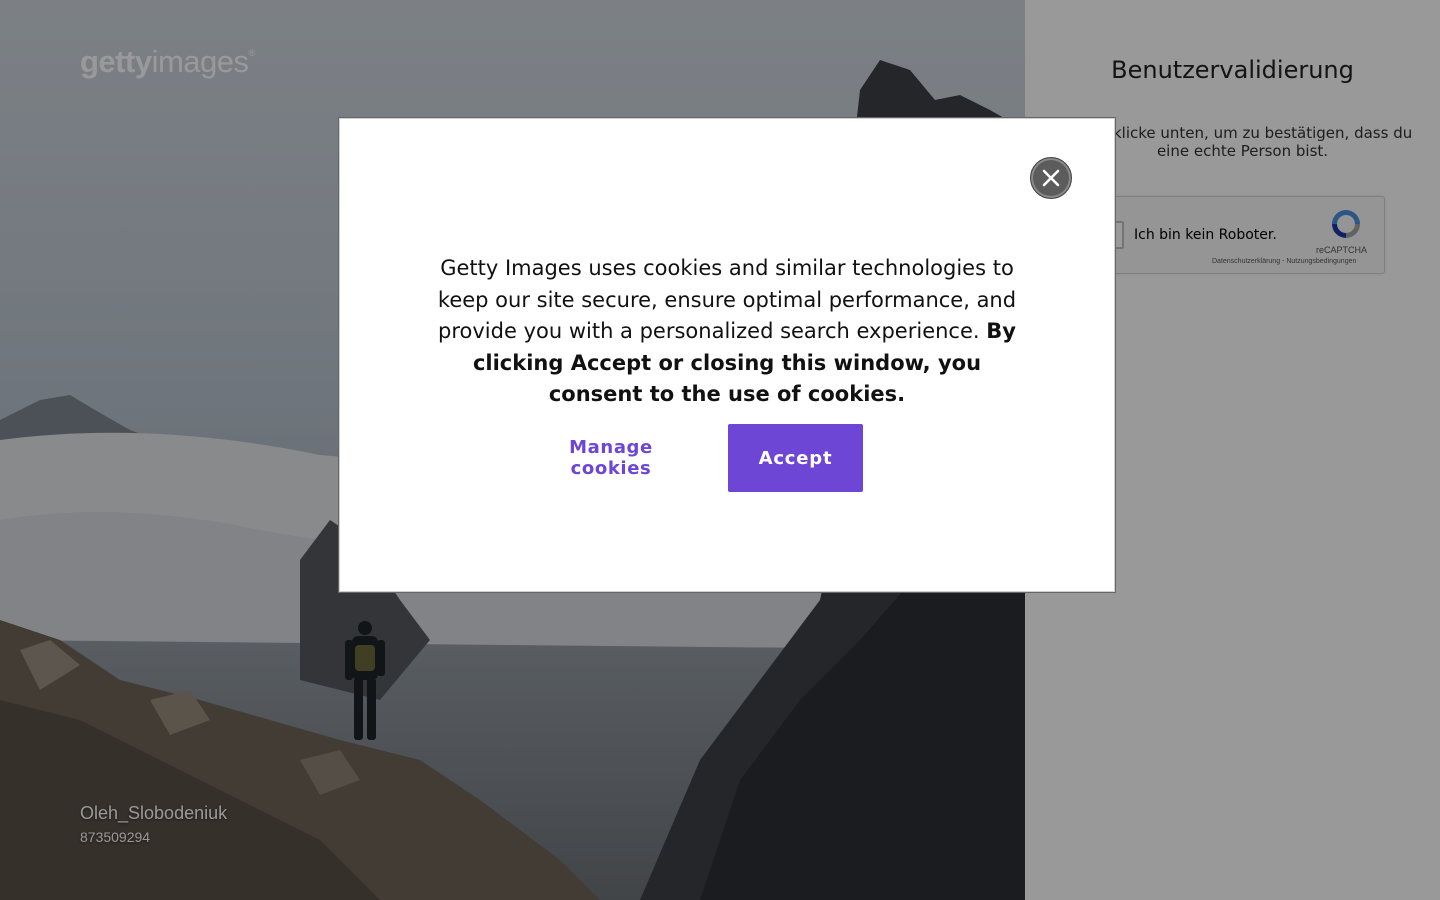 The width and height of the screenshot is (1440, 900). Describe the element at coordinates (611, 458) in the screenshot. I see `manage-cookies-button: Manage cookies` at that location.